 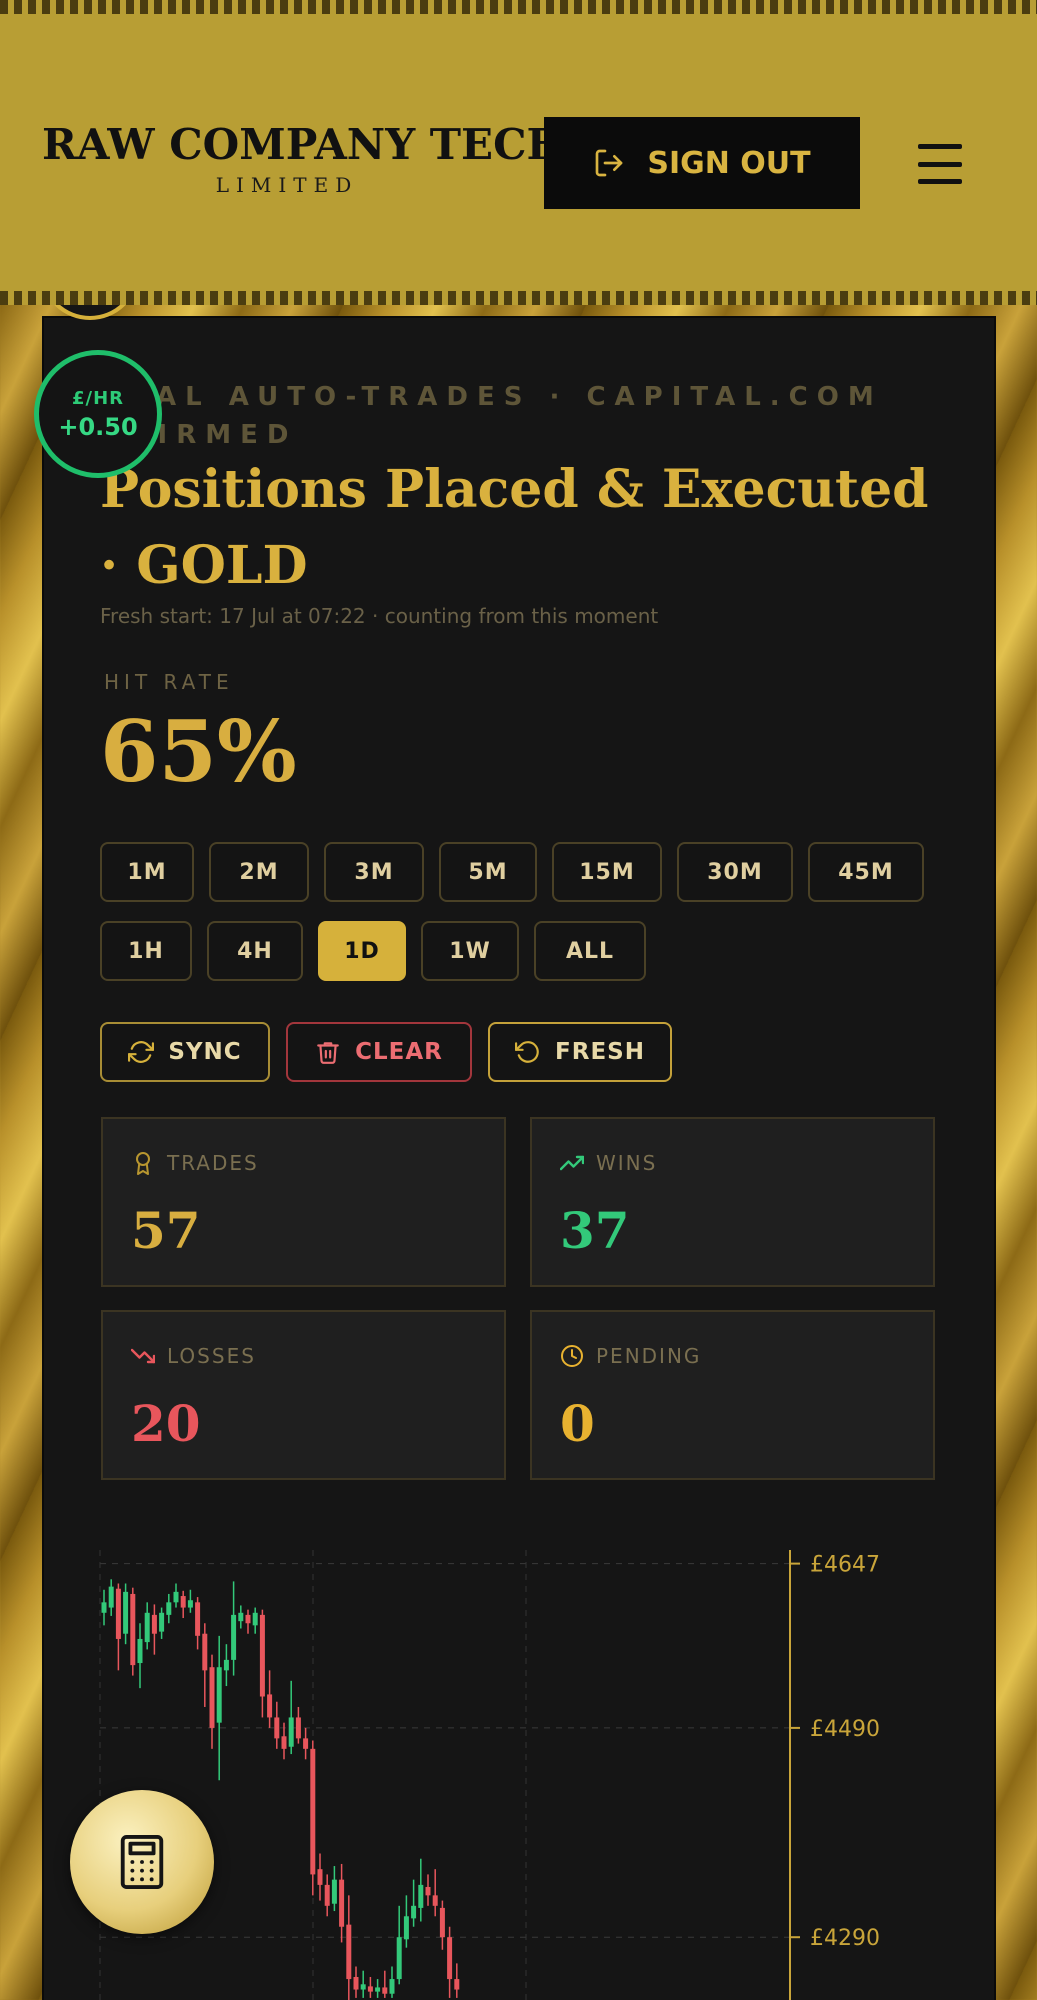 I want to click on losses-label: LOSSES, so click(x=211, y=1356).